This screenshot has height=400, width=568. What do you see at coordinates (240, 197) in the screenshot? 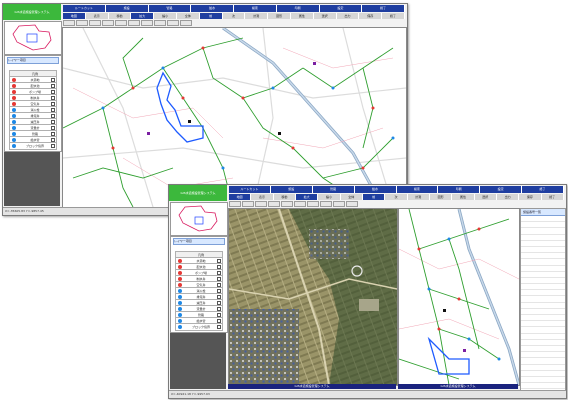
I see `front-tab-map: 地図` at bounding box center [240, 197].